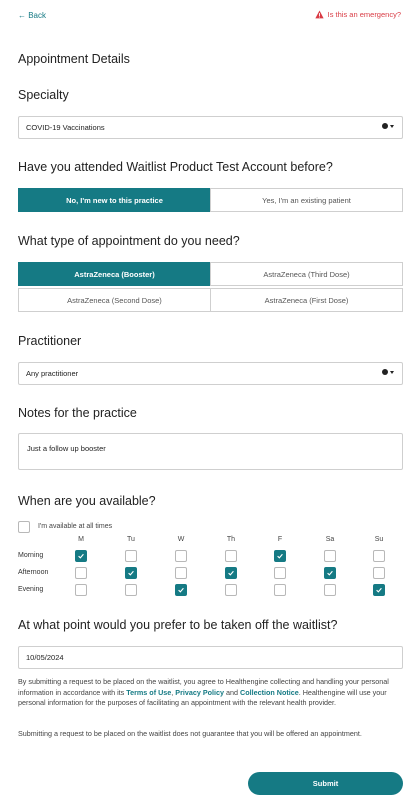 This screenshot has height=807, width=419. I want to click on appointment-type-question: What type of appointment do you need?, so click(129, 241).